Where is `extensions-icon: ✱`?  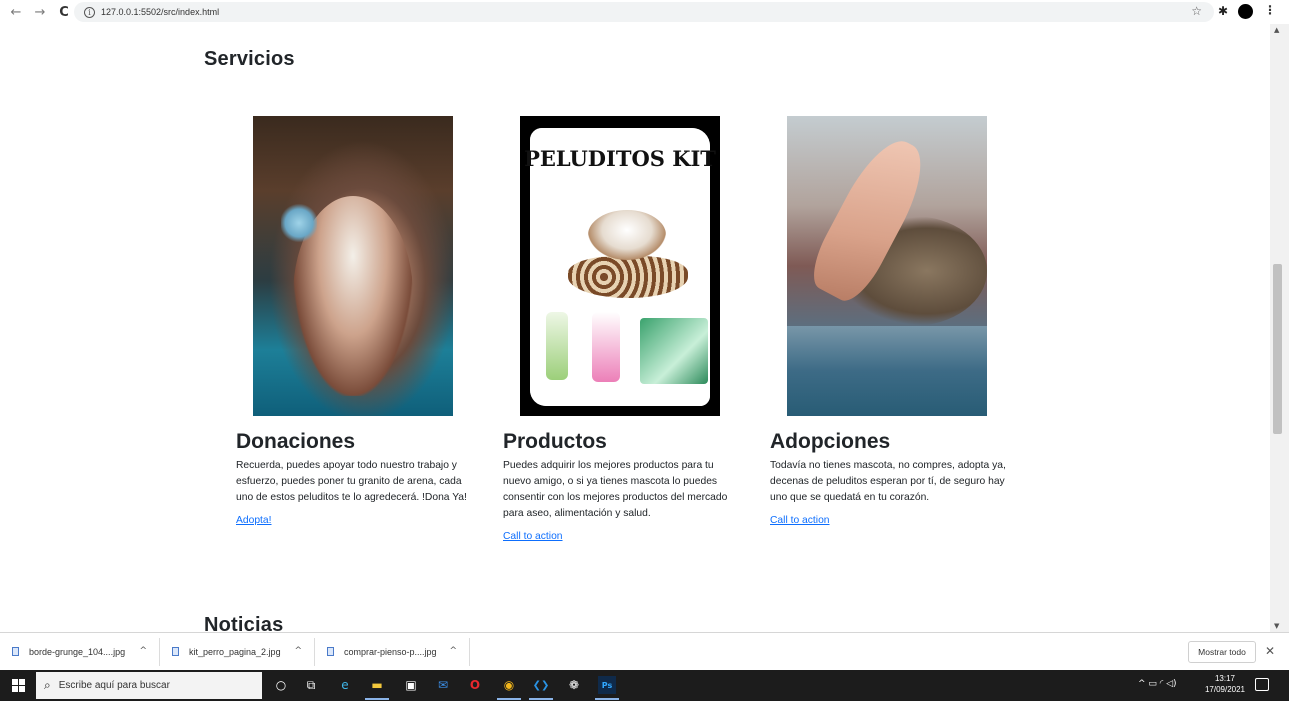 extensions-icon: ✱ is located at coordinates (1223, 11).